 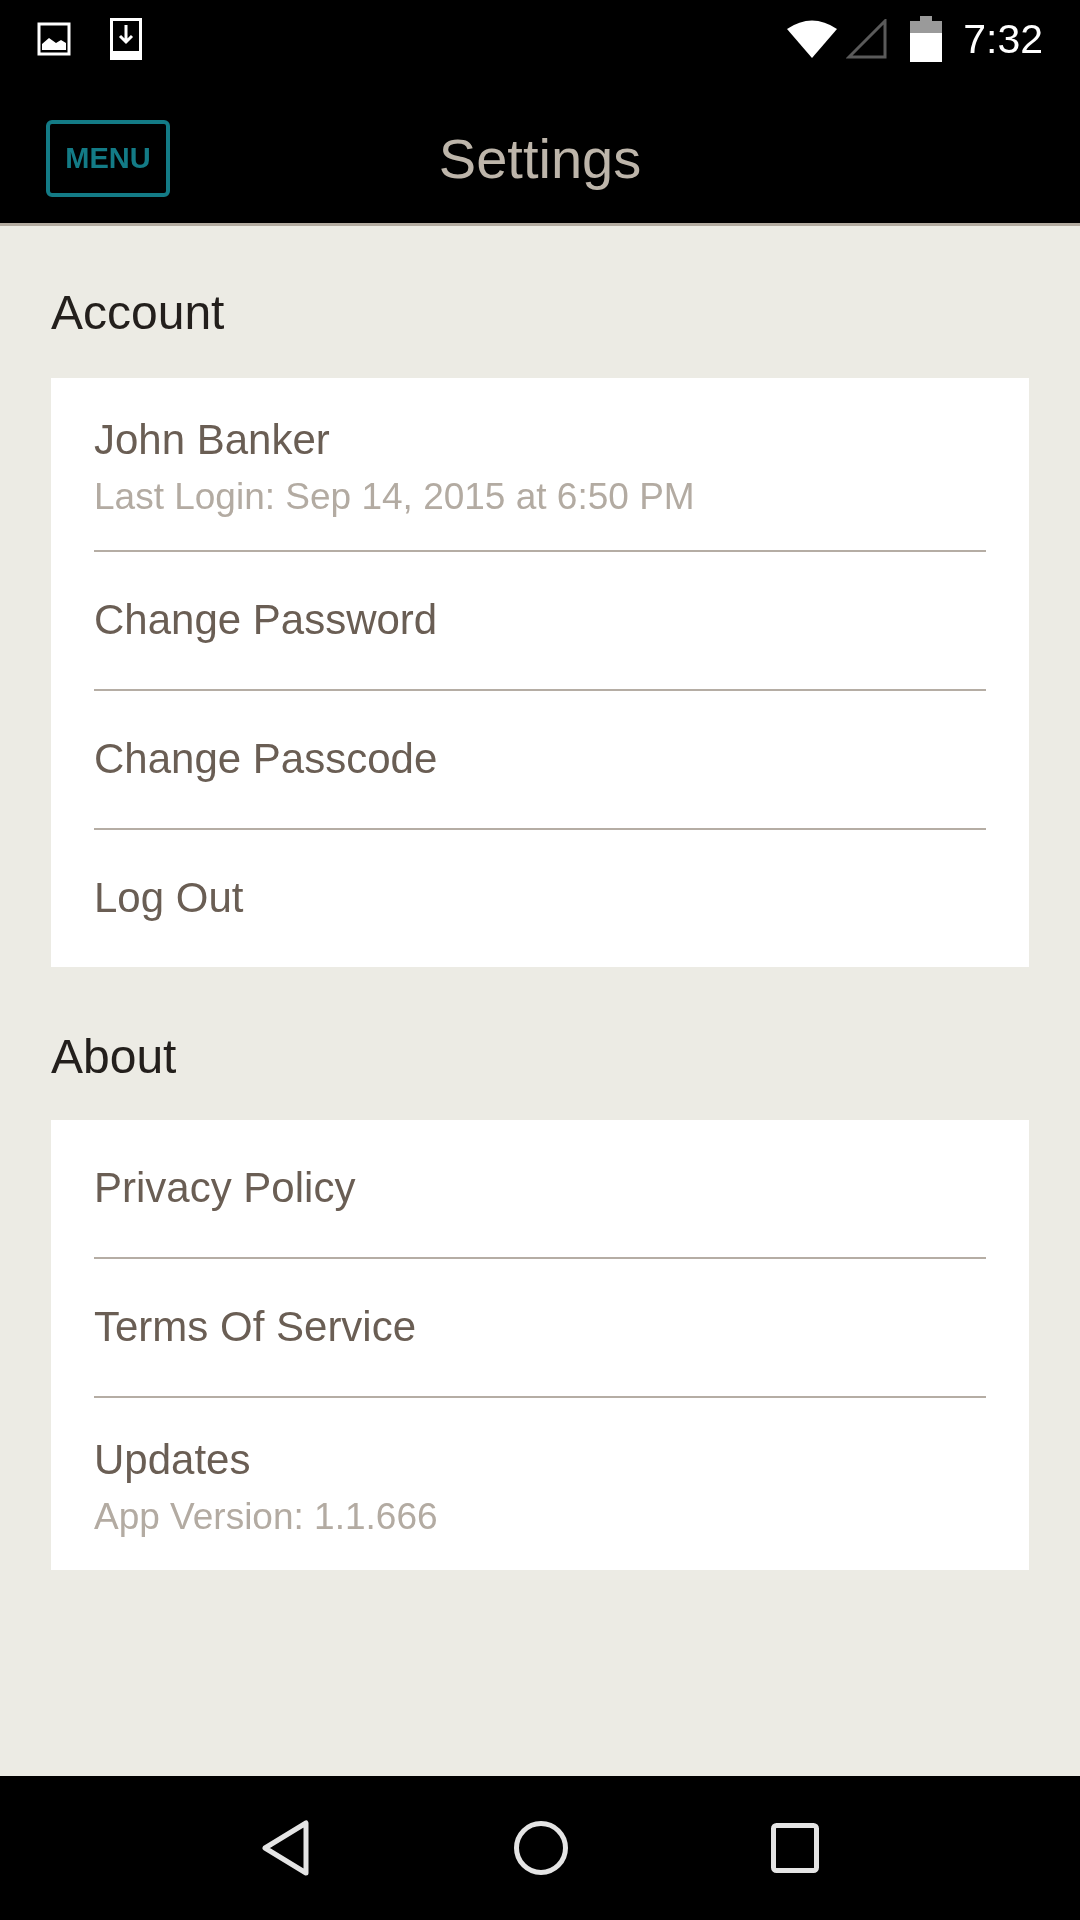 I want to click on settings-item: Change Password, so click(x=540, y=620).